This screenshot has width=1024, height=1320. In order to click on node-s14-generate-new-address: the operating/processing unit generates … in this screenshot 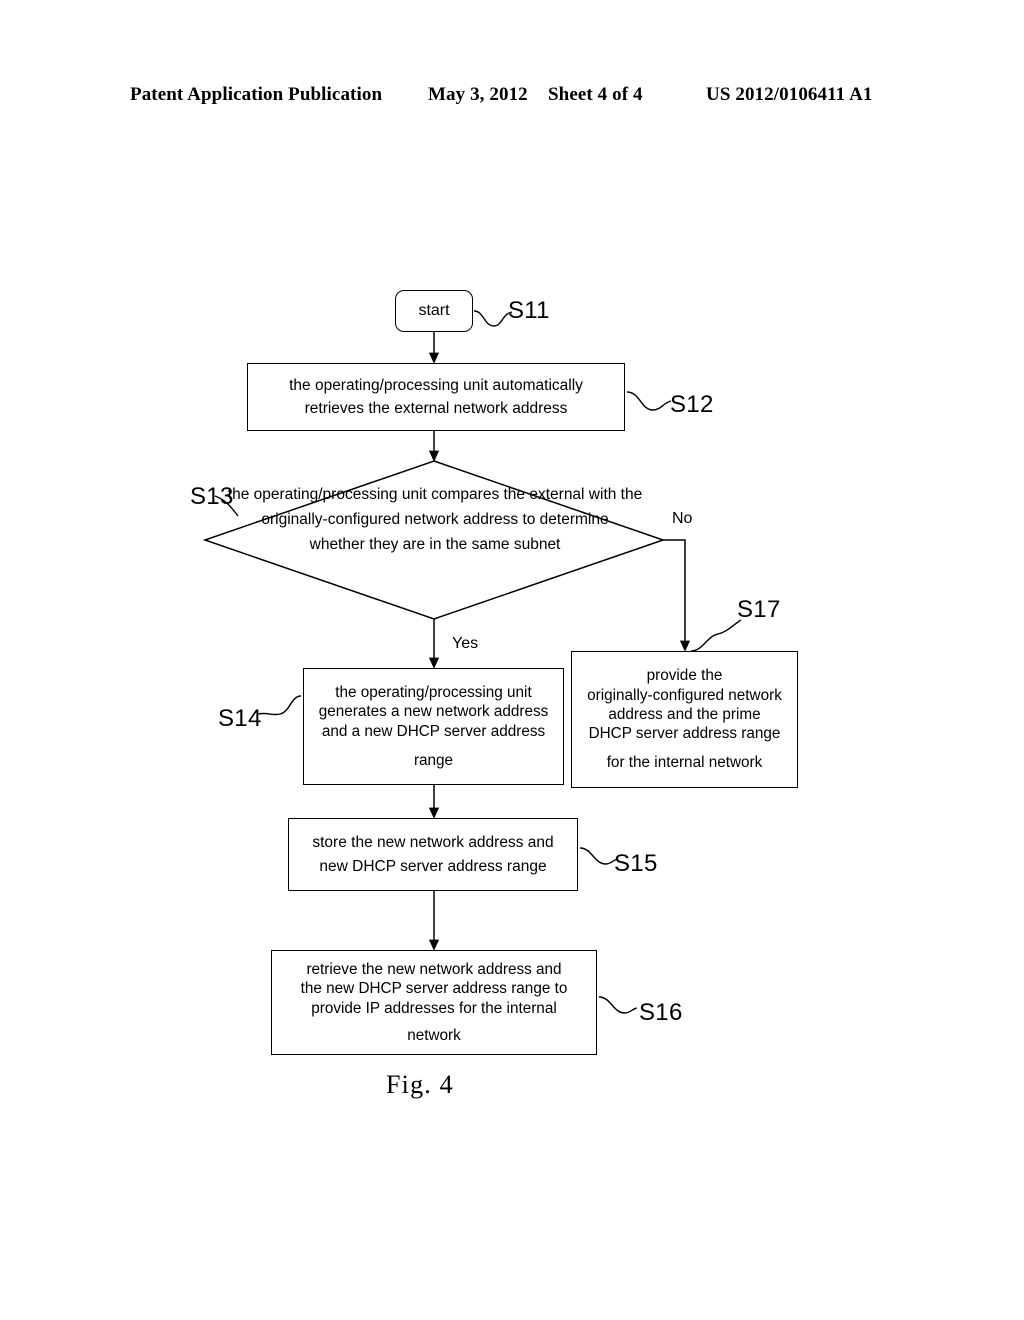, I will do `click(433, 726)`.